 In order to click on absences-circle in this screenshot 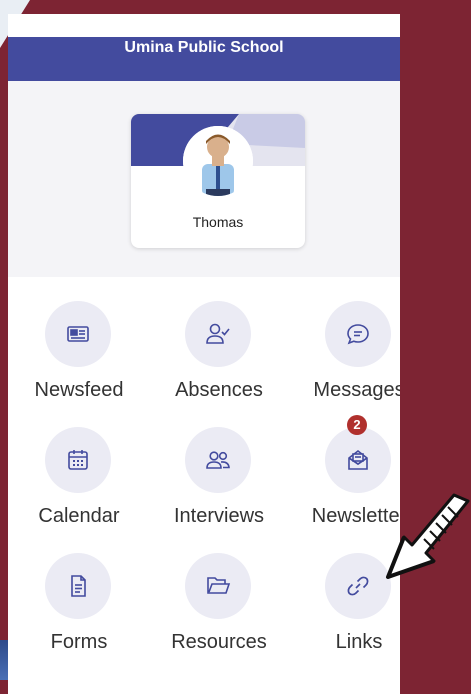, I will do `click(218, 334)`.